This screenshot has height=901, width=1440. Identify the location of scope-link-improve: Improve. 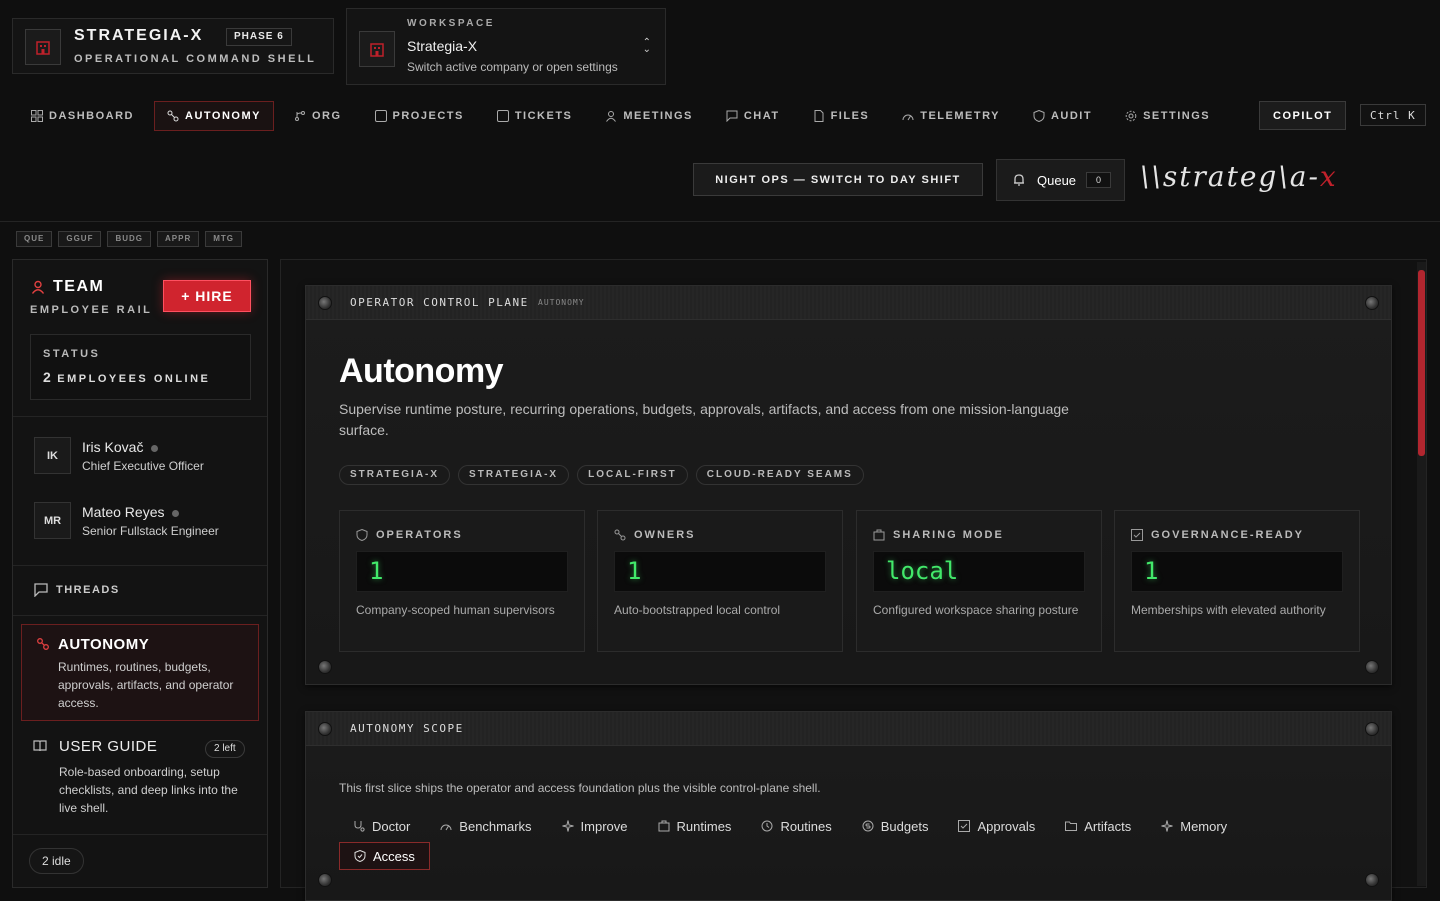
(596, 826).